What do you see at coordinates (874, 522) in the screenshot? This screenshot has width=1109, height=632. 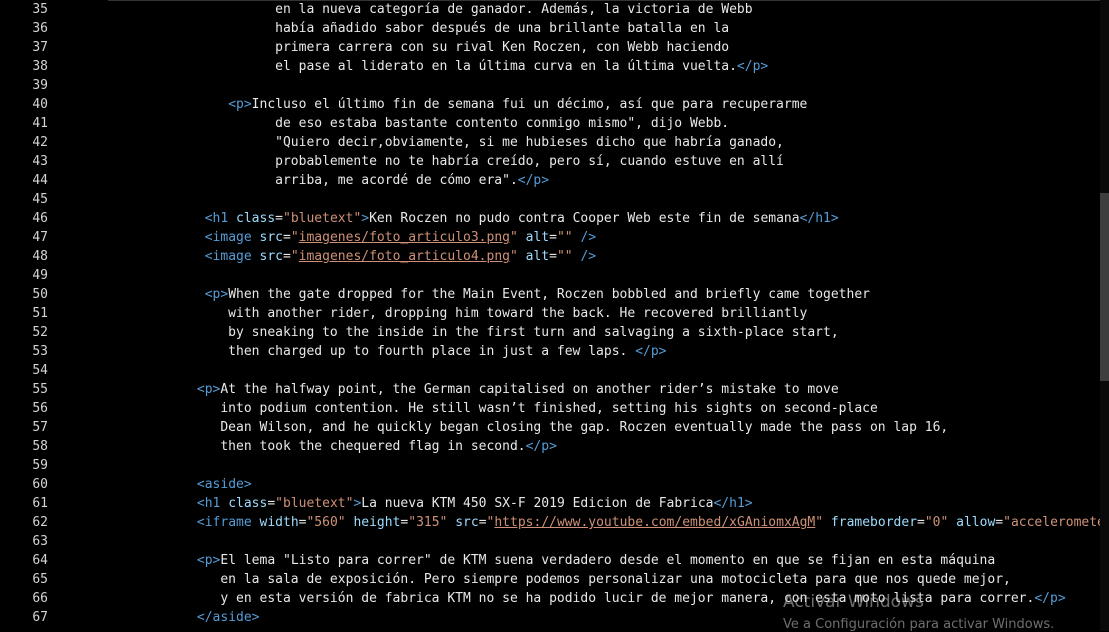 I see `token-attr: frameborder` at bounding box center [874, 522].